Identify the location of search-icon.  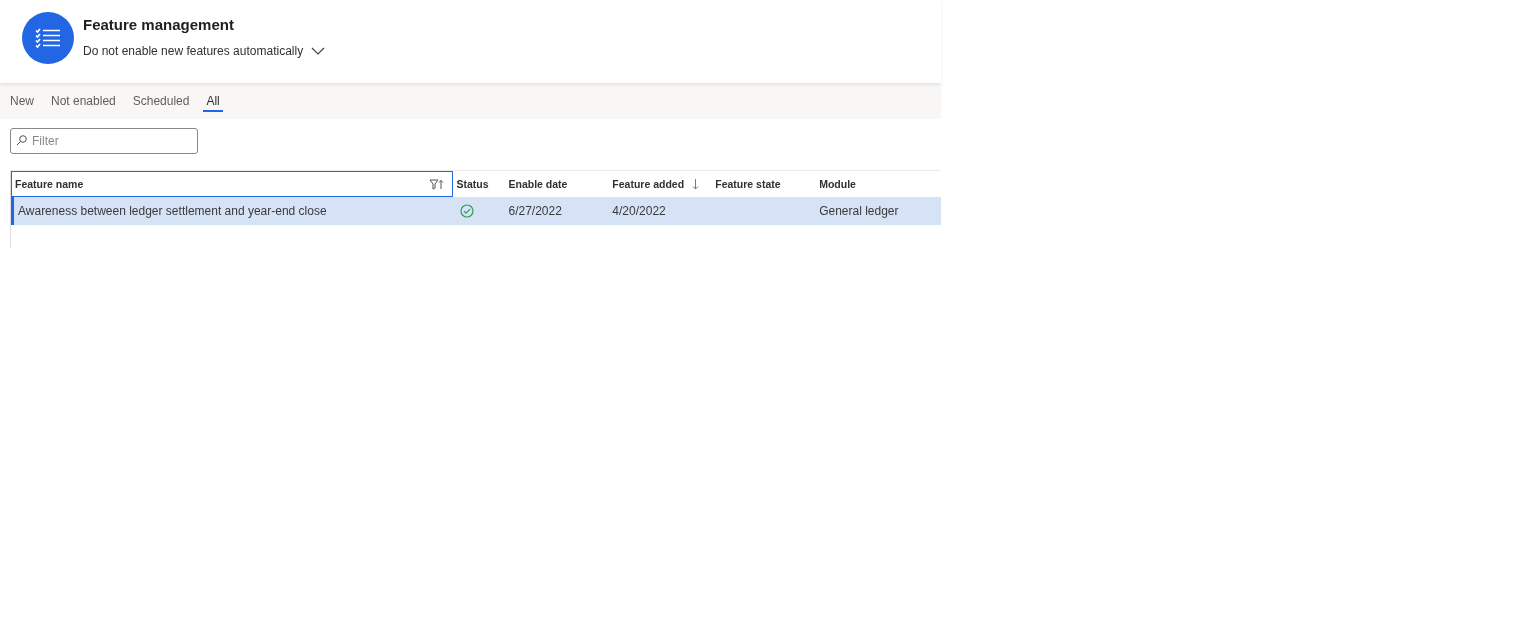
(21, 140).